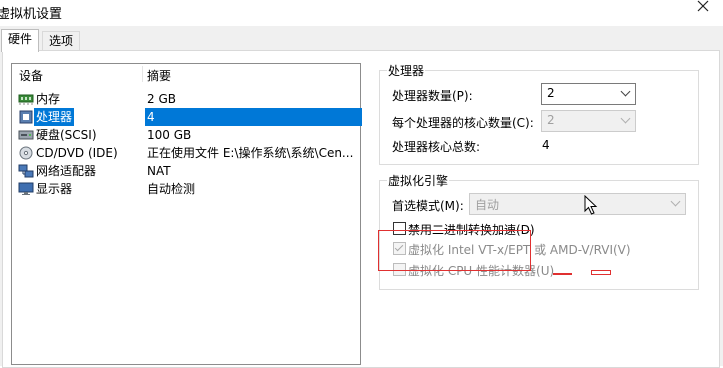  Describe the element at coordinates (588, 94) in the screenshot. I see `processor-count-select: 2` at that location.